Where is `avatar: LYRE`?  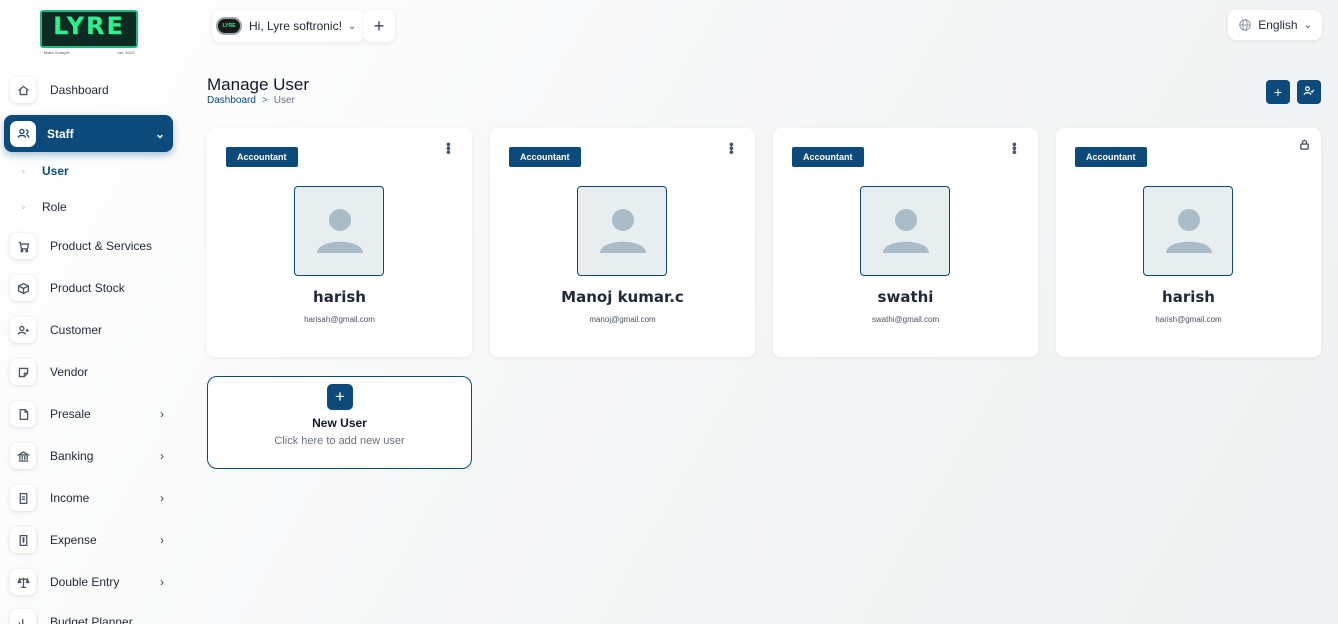 avatar: LYRE is located at coordinates (229, 26).